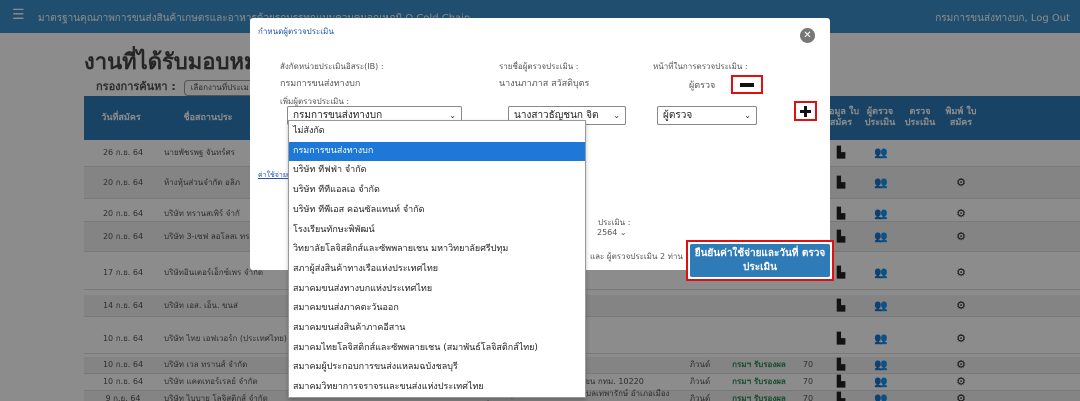 The height and width of the screenshot is (401, 1080). I want to click on dropdown-option: สมาคมผู้ประกอบการขนส่งแหลมฉบังชลบุรี, so click(437, 367).